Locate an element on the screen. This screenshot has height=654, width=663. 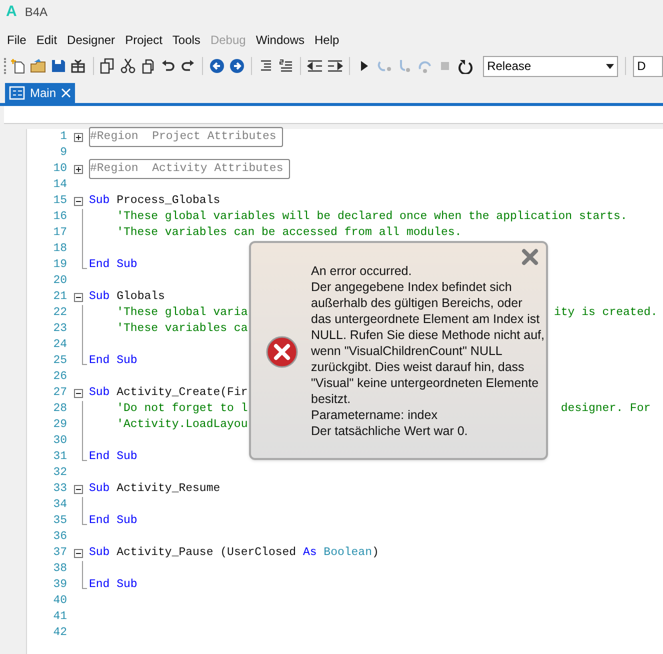
region-label: #Region Project Attributes is located at coordinates (186, 137).